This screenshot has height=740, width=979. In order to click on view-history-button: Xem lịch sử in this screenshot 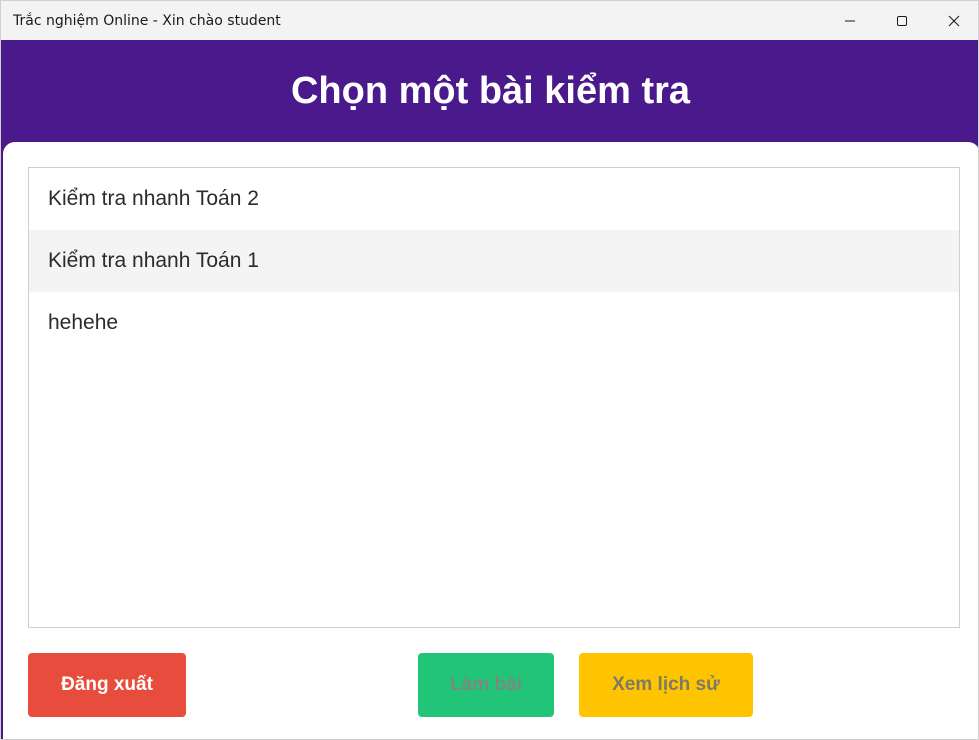, I will do `click(666, 685)`.